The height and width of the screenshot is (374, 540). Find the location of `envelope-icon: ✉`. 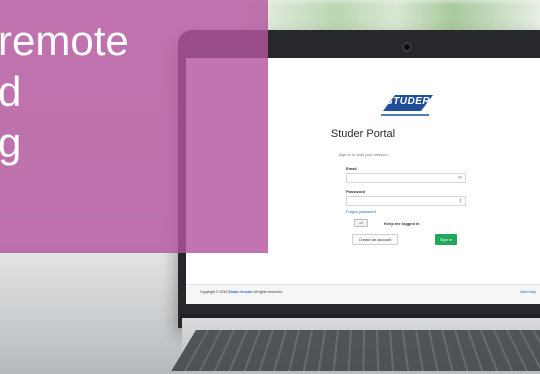

envelope-icon: ✉ is located at coordinates (459, 178).